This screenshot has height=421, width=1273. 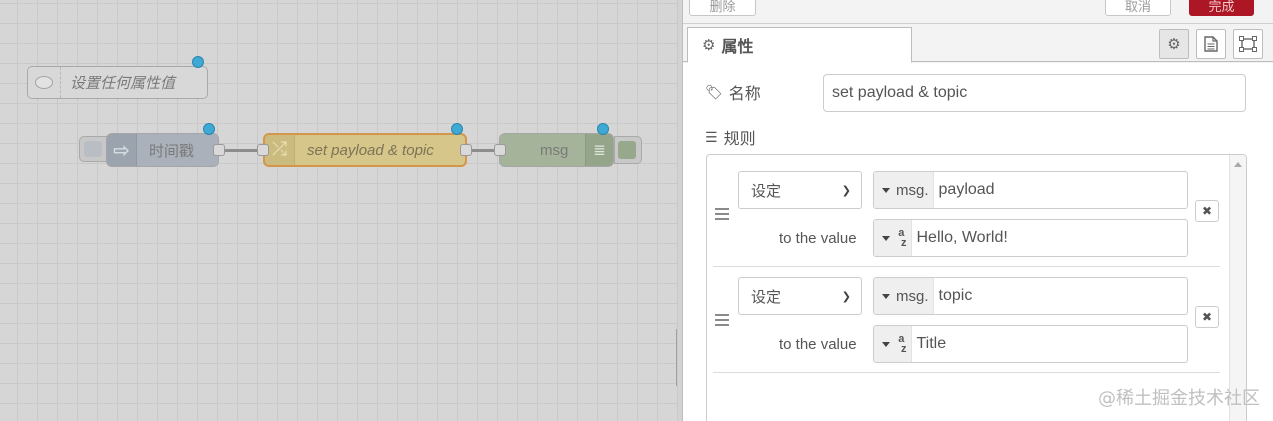 I want to click on rules-scrollbar, so click(x=1237, y=288).